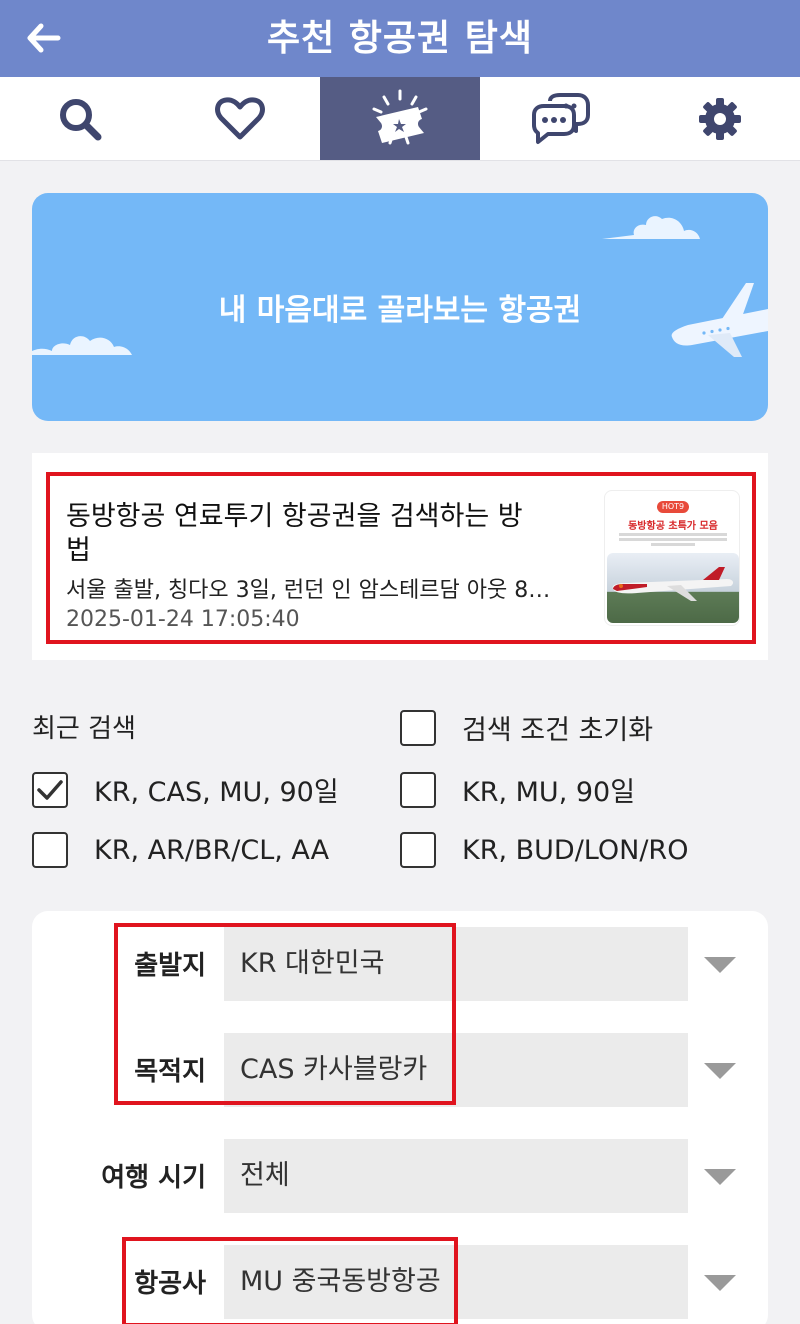  I want to click on tab-favorites, so click(240, 118).